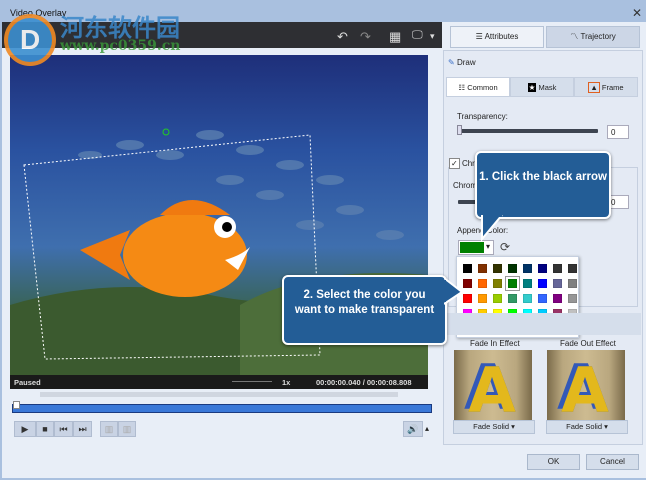 The image size is (646, 480). Describe the element at coordinates (586, 385) in the screenshot. I see `fade-out-preview: A` at that location.